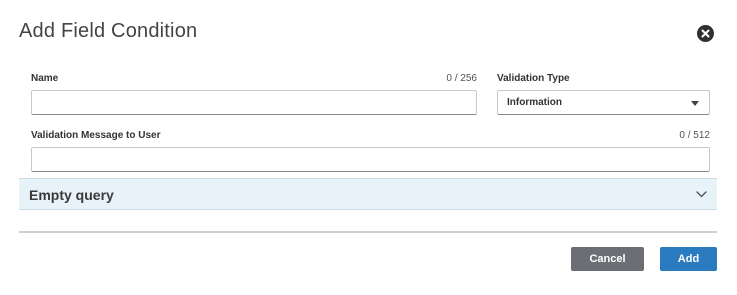 The height and width of the screenshot is (295, 737). I want to click on add-button: Add, so click(688, 259).